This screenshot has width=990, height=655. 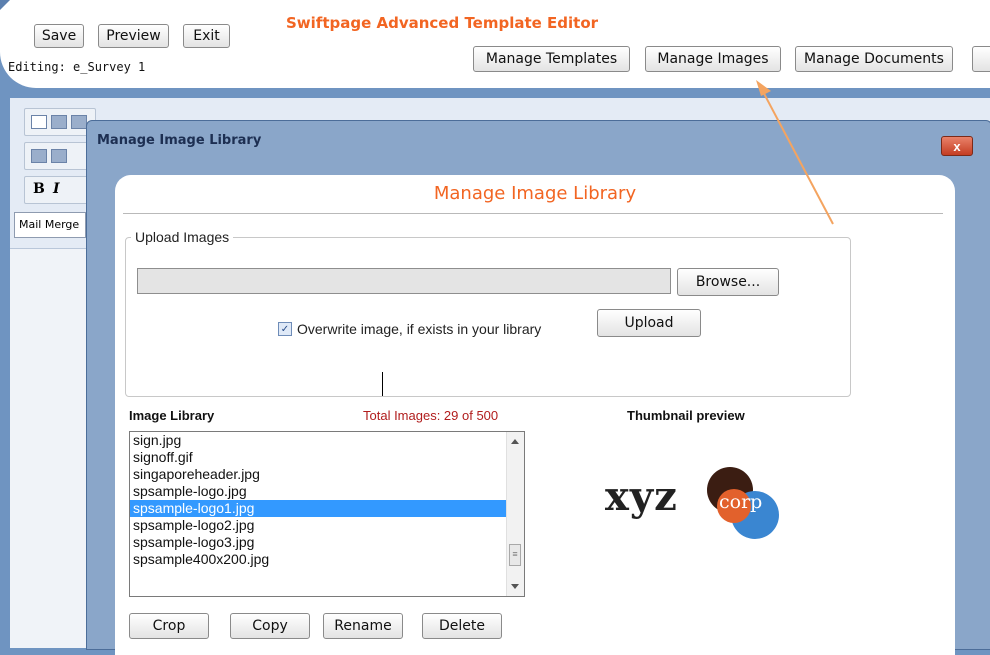 What do you see at coordinates (39, 189) in the screenshot?
I see `bold-icon: B` at bounding box center [39, 189].